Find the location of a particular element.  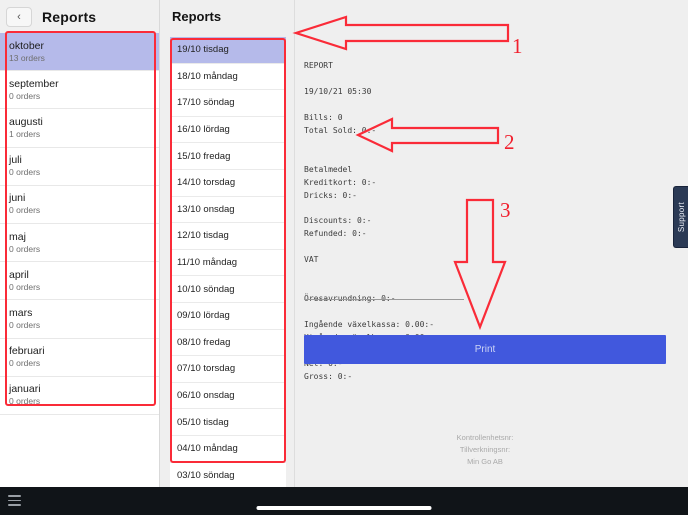

month-list-item: juli 0 orders is located at coordinates (79, 166).